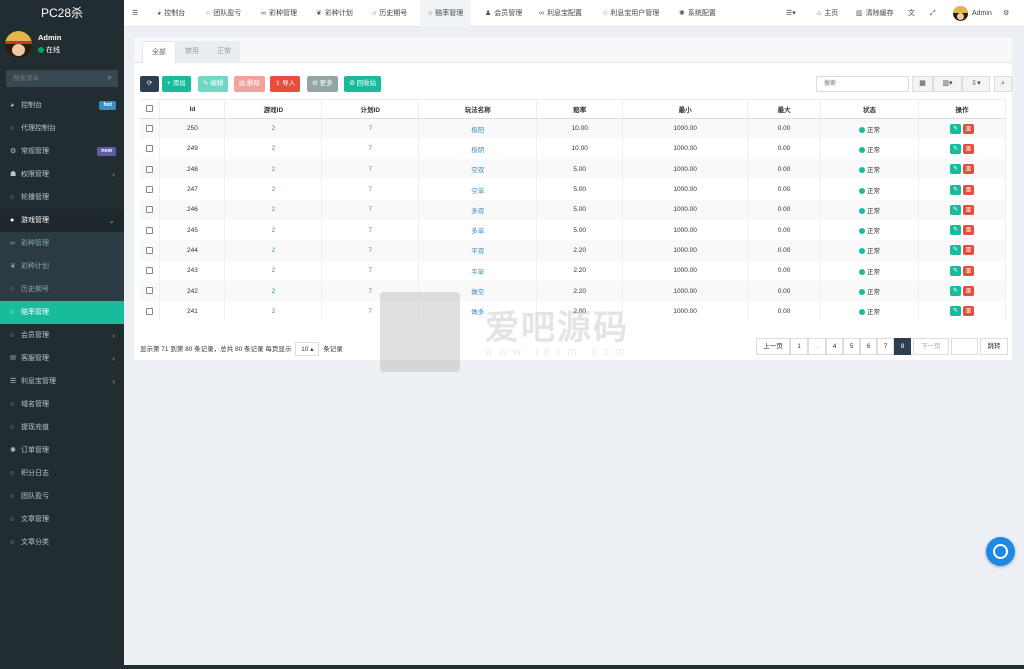 The width and height of the screenshot is (1024, 669). Describe the element at coordinates (503, 13) in the screenshot. I see `tab-members: ♟ 会员管理` at that location.